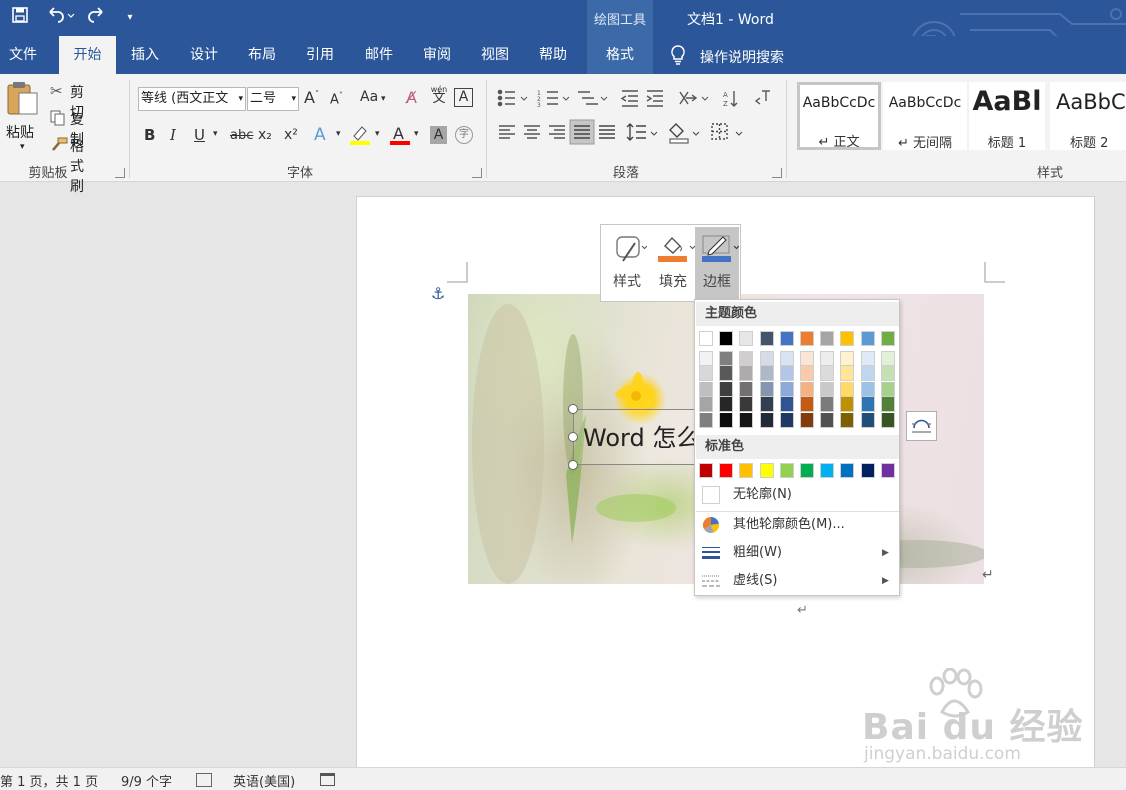  Describe the element at coordinates (495, 55) in the screenshot. I see `tab-view: 视图` at that location.